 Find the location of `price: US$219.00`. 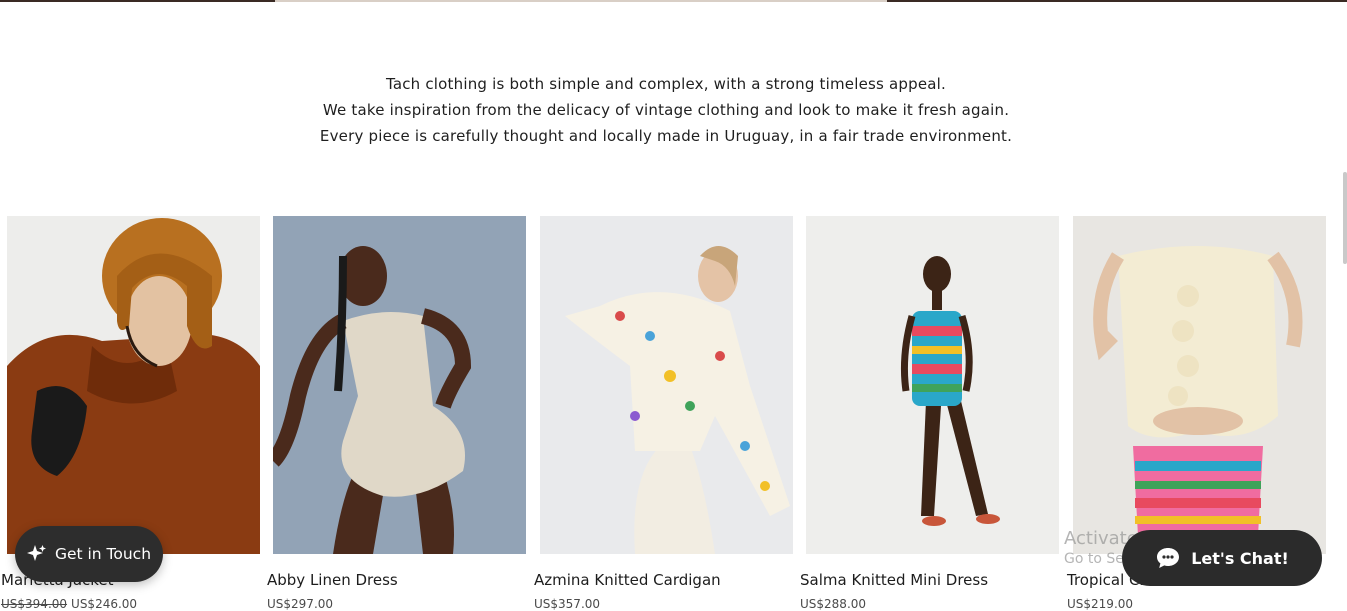

price: US$219.00 is located at coordinates (1100, 604).